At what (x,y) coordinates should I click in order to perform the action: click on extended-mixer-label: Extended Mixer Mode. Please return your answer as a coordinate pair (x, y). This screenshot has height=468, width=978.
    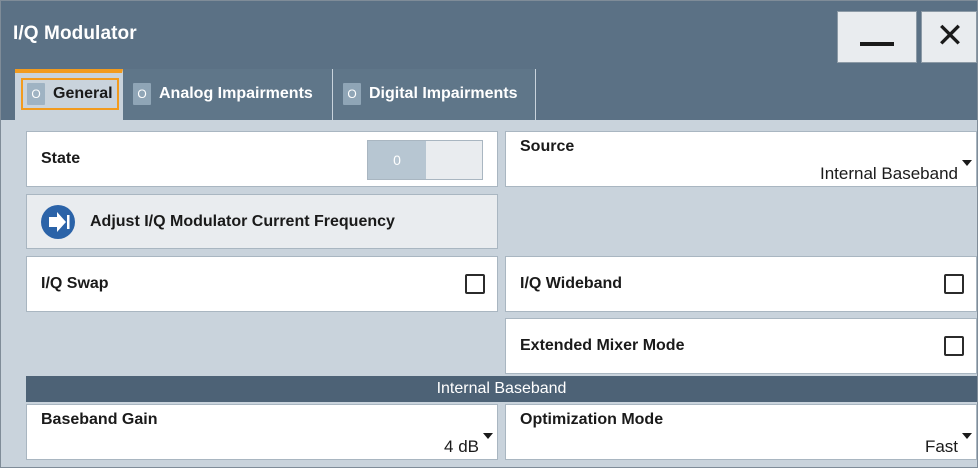
    Looking at the image, I should click on (602, 345).